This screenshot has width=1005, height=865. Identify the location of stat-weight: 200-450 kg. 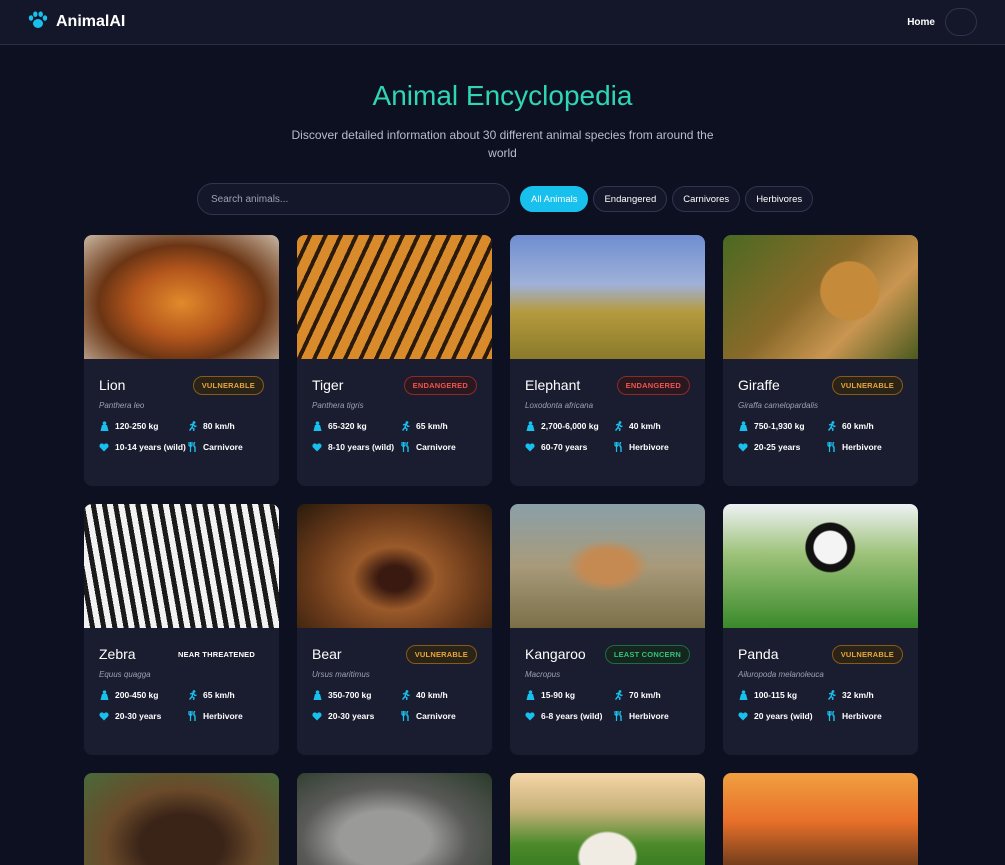
(143, 695).